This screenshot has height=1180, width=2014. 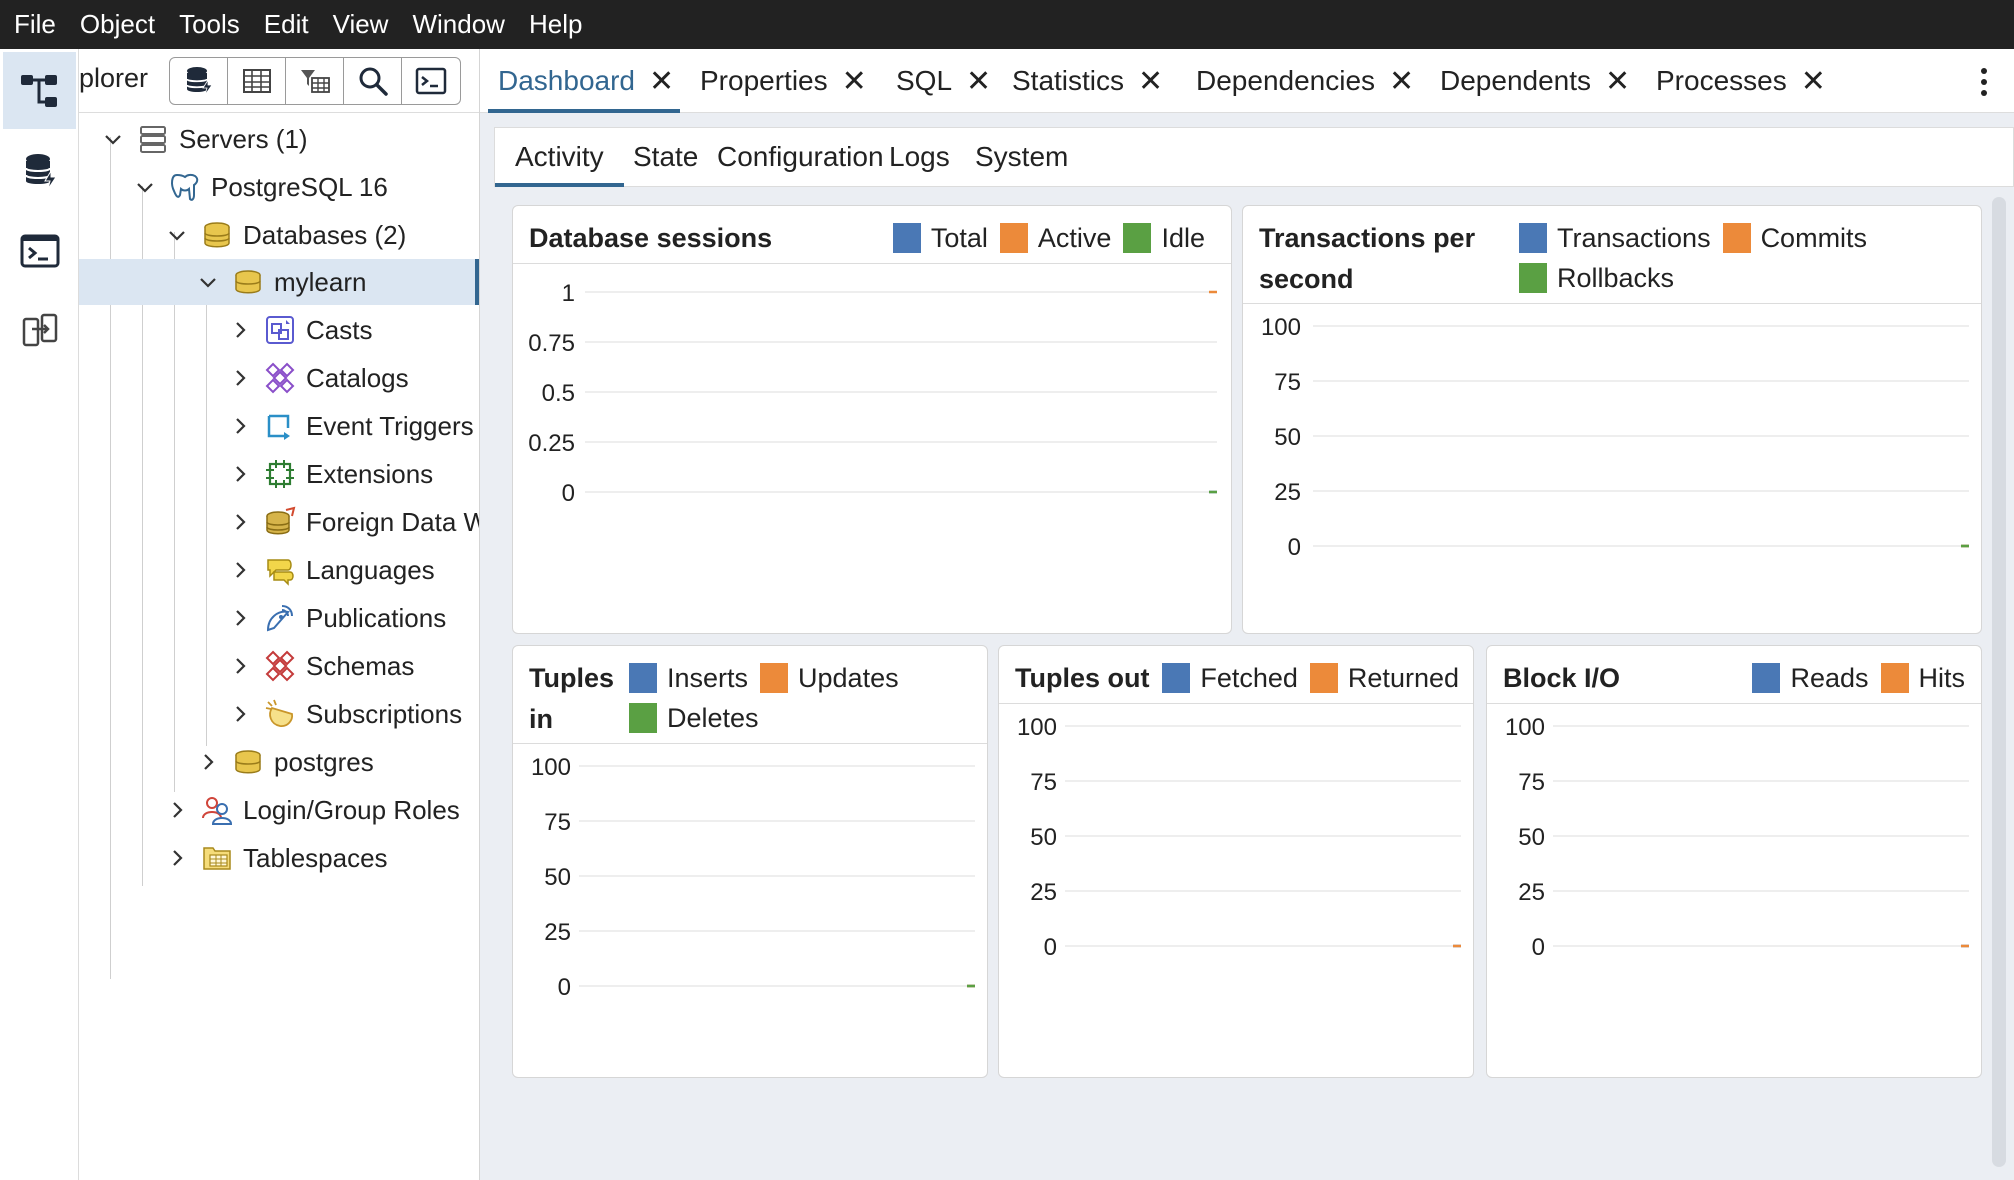 I want to click on tree-node-event-triggers: Event Triggers, so click(x=279, y=426).